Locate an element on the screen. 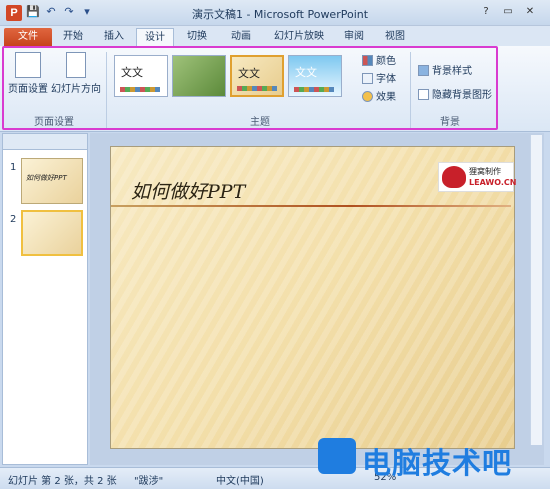 The width and height of the screenshot is (550, 489). slide-number: 2 is located at coordinates (13, 219).